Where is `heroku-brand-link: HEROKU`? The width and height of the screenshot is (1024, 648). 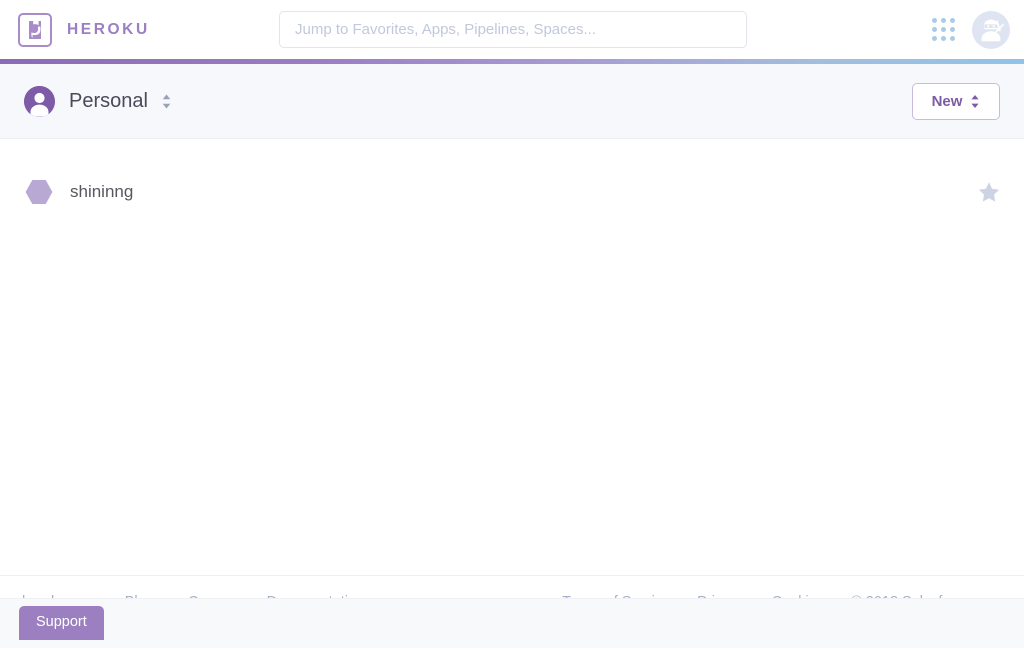 heroku-brand-link: HEROKU is located at coordinates (84, 29).